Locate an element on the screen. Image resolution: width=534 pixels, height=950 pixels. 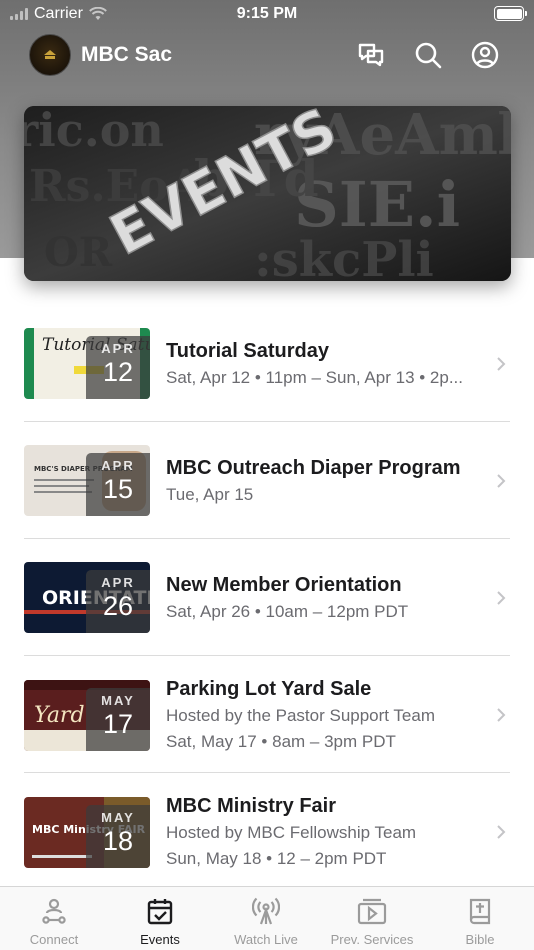
calendar-icon is located at coordinates (160, 911).